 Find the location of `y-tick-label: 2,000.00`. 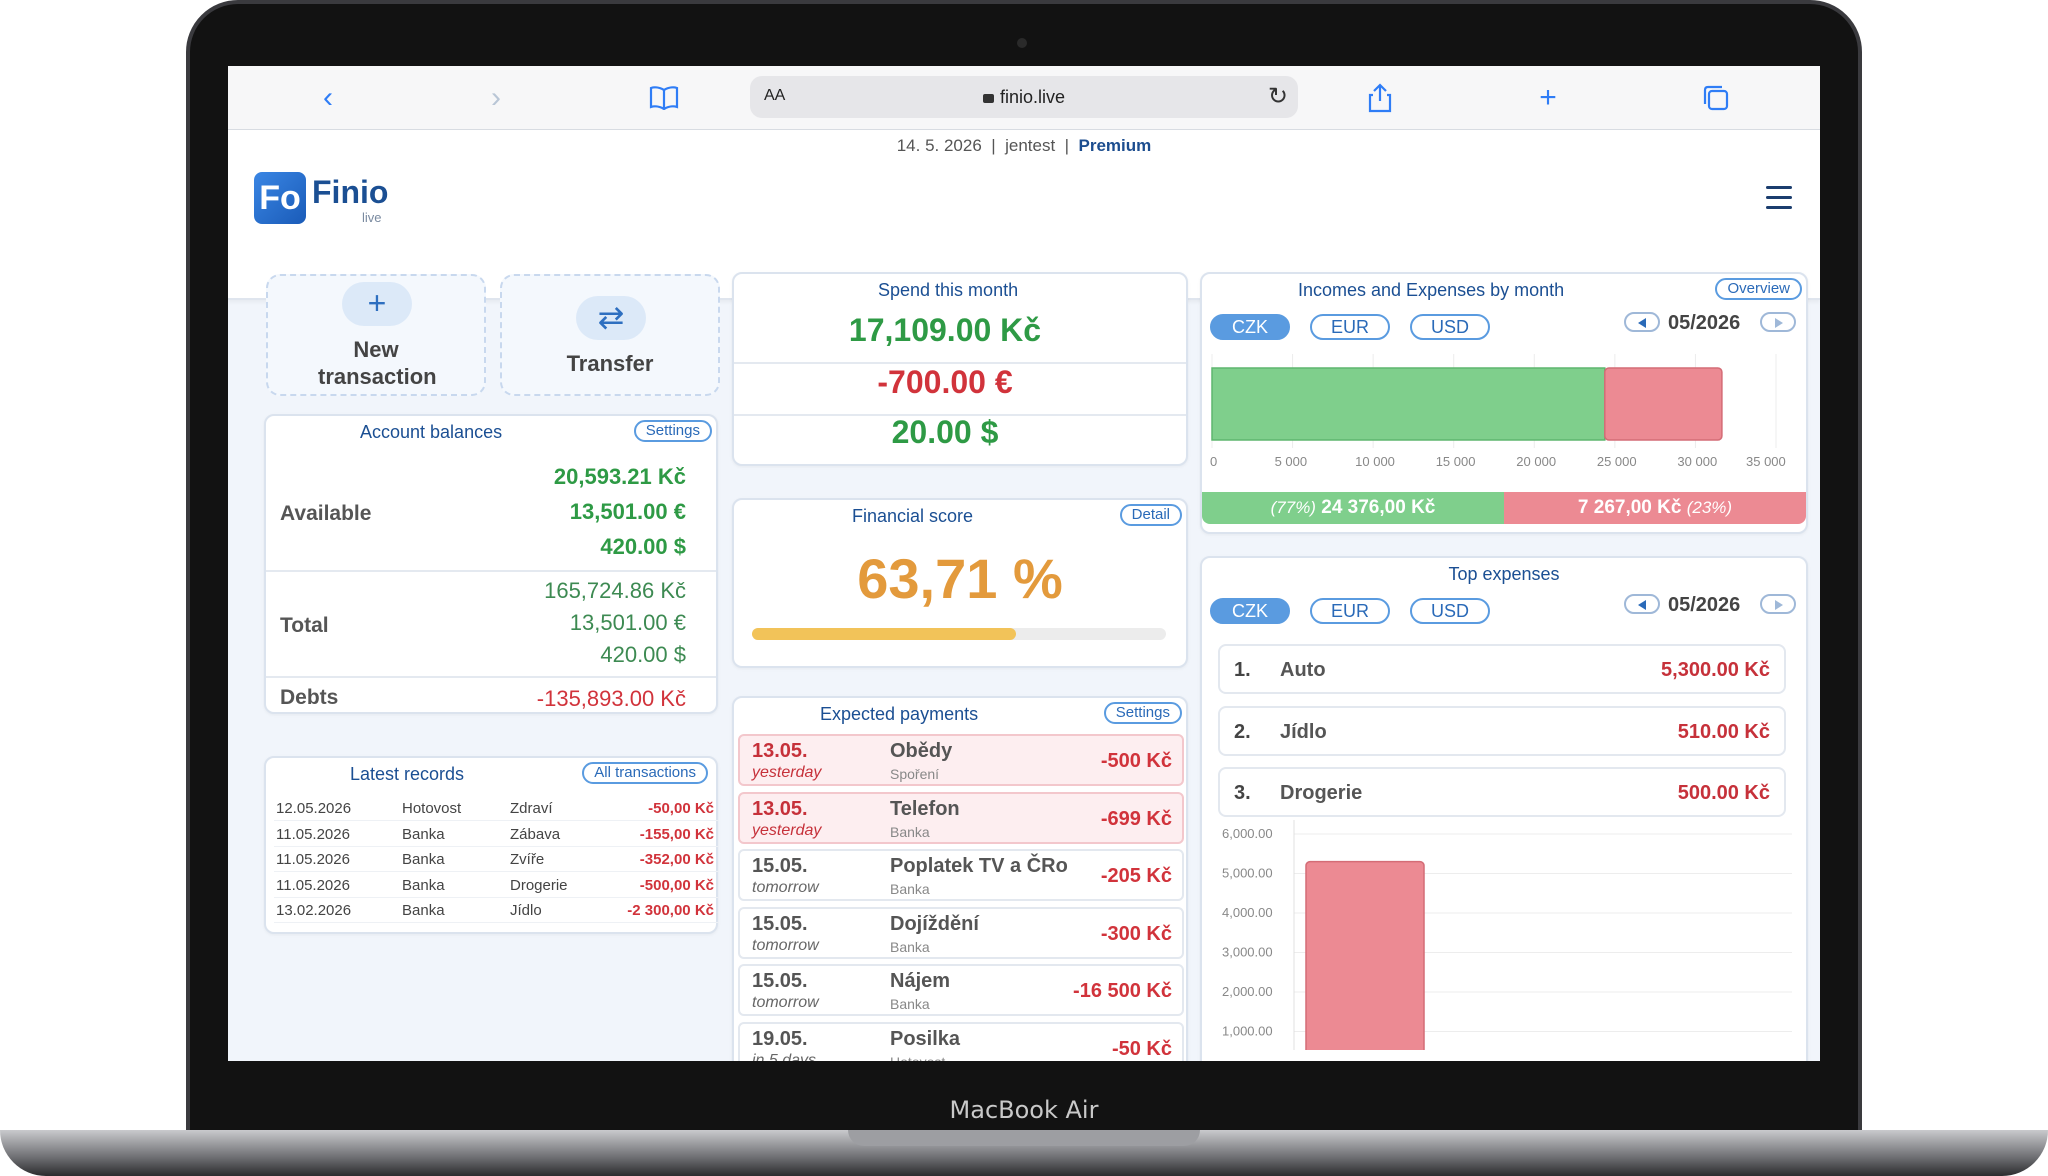

y-tick-label: 2,000.00 is located at coordinates (1247, 991).